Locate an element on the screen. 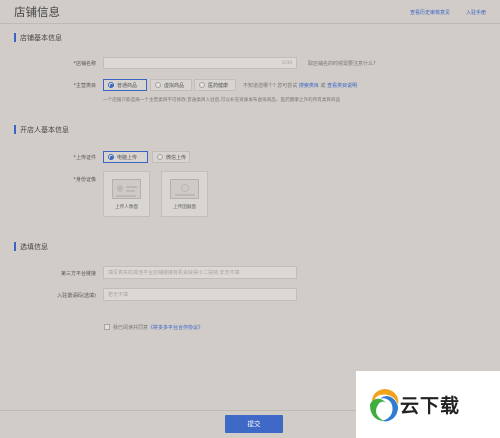 The height and width of the screenshot is (438, 500). upload-method-label-computer: 电脑上传 is located at coordinates (127, 157).